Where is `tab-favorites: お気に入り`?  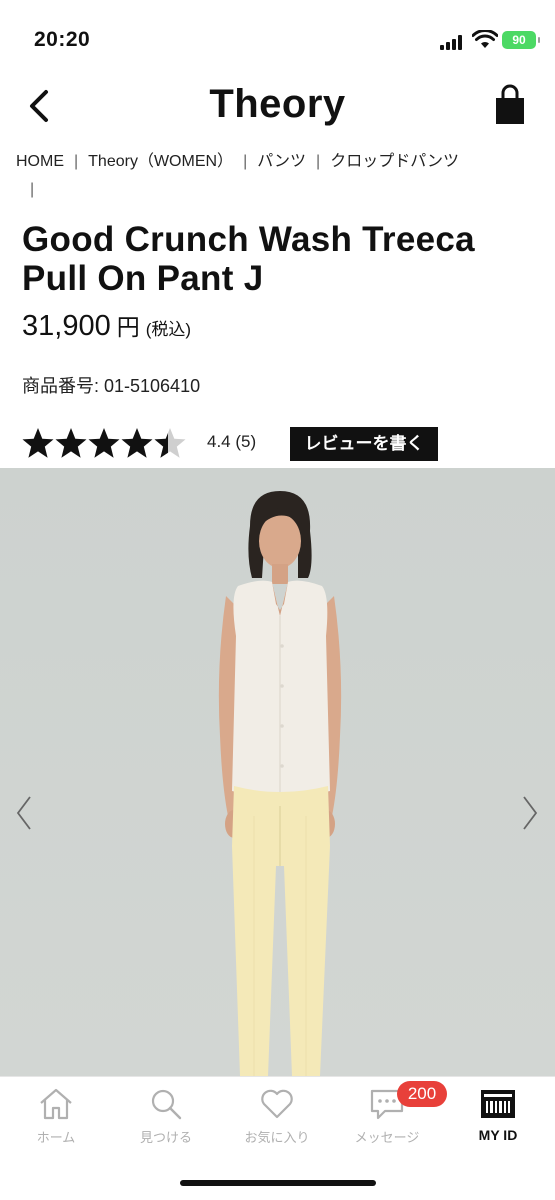 tab-favorites: お気に入り is located at coordinates (277, 1122).